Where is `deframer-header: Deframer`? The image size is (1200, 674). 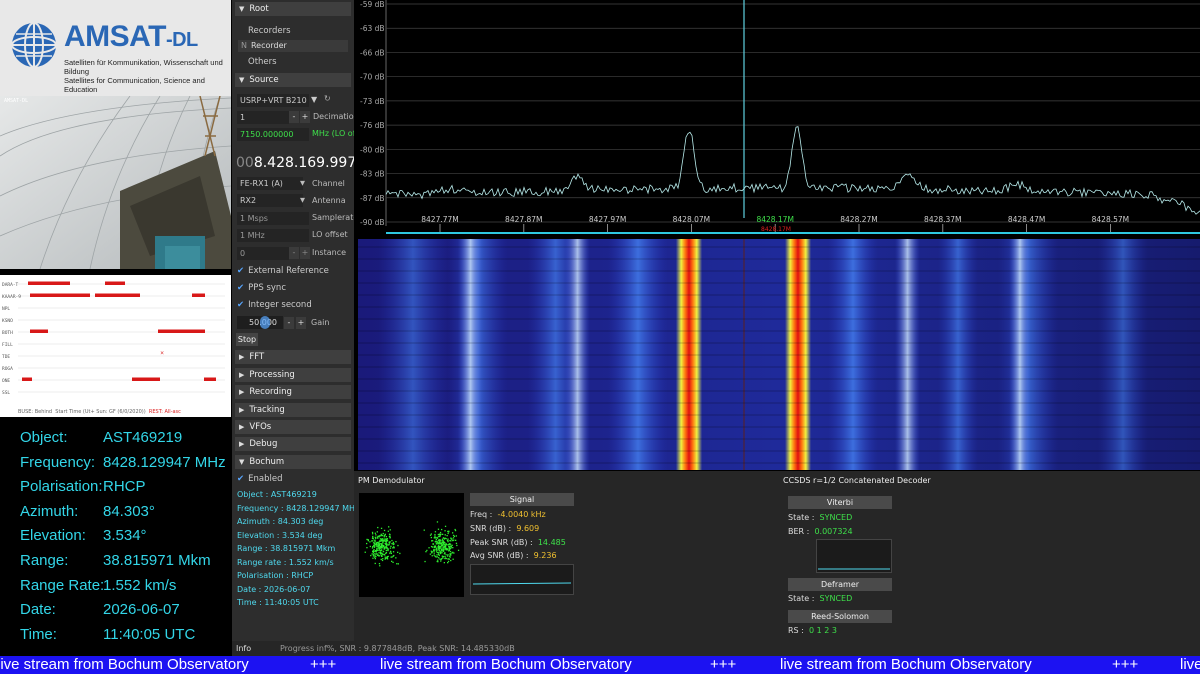 deframer-header: Deframer is located at coordinates (840, 584).